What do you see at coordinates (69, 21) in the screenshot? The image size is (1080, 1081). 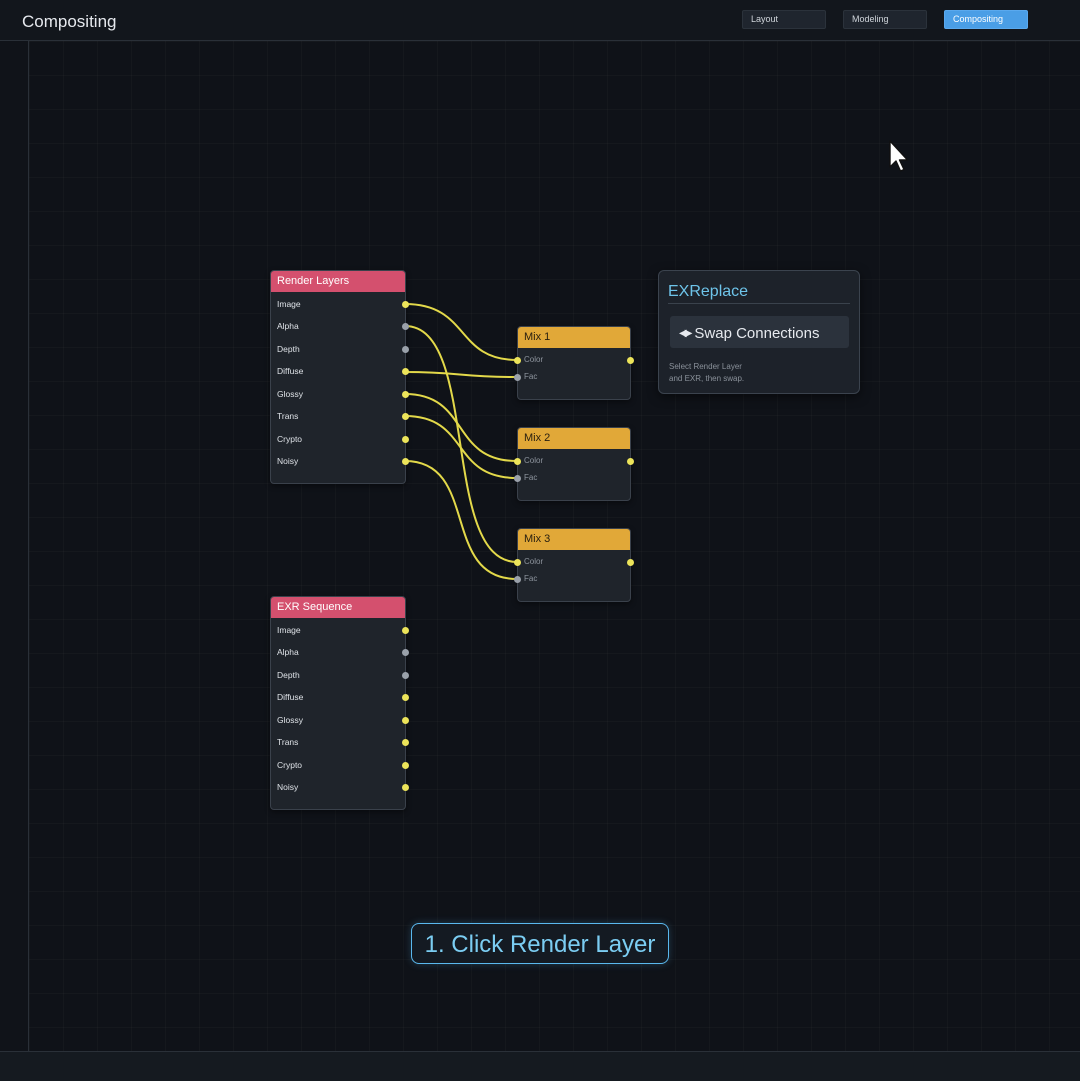 I see `app-title: Compositing` at bounding box center [69, 21].